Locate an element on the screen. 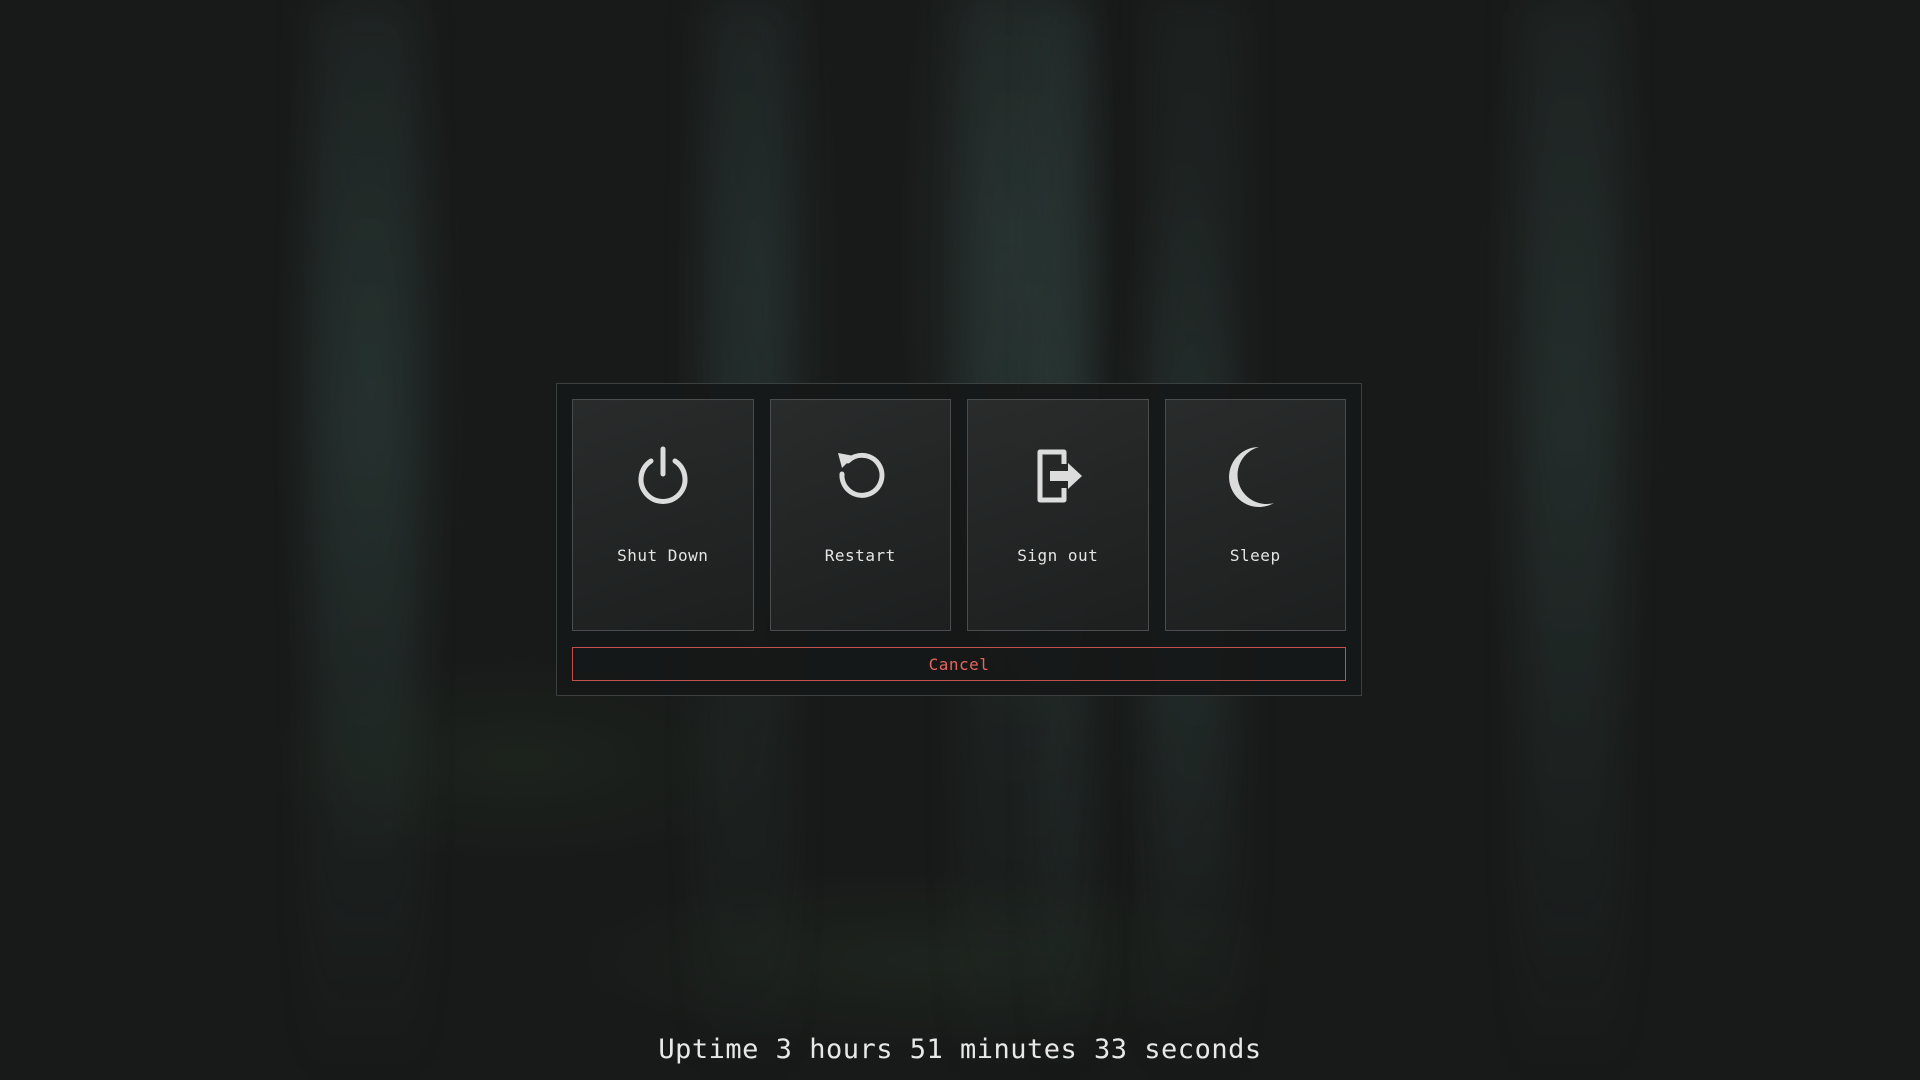  sign-out-button: Sign out is located at coordinates (1058, 515).